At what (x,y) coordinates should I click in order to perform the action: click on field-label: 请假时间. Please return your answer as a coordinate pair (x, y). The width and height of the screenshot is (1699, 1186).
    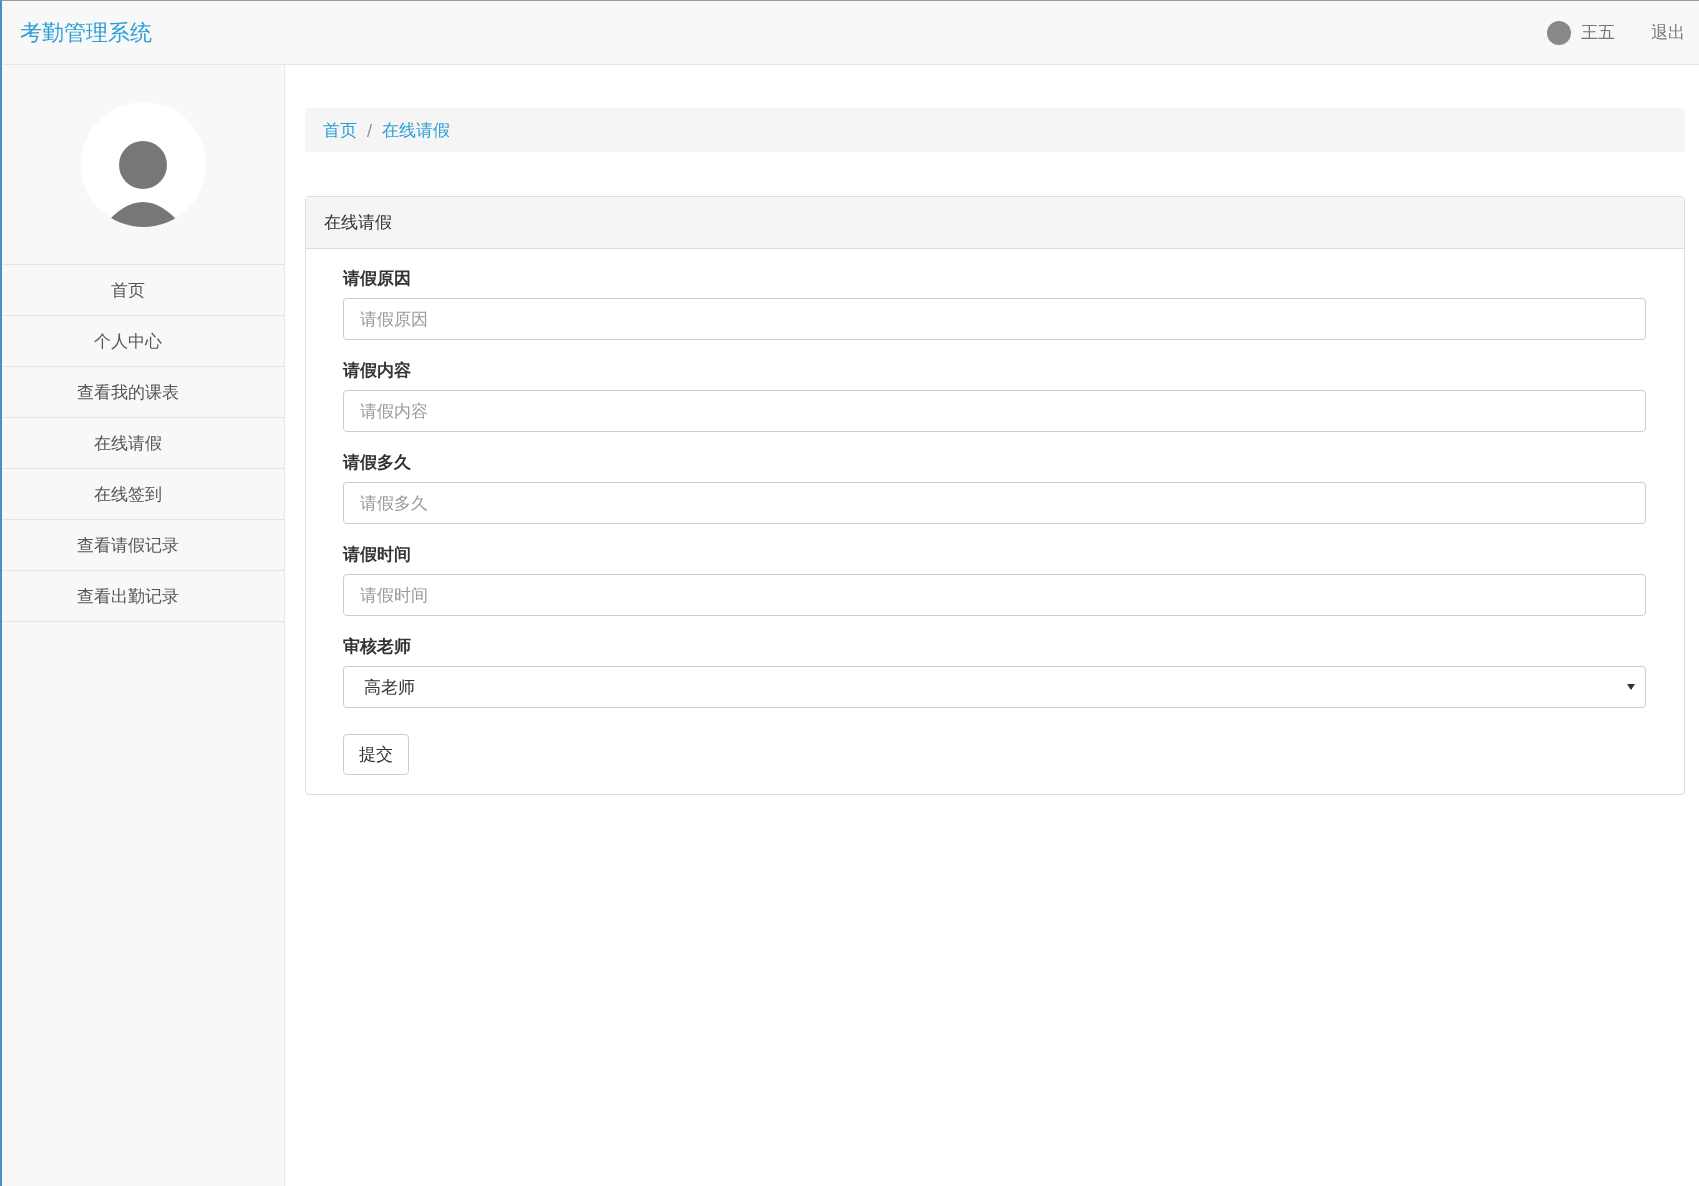
    Looking at the image, I should click on (377, 554).